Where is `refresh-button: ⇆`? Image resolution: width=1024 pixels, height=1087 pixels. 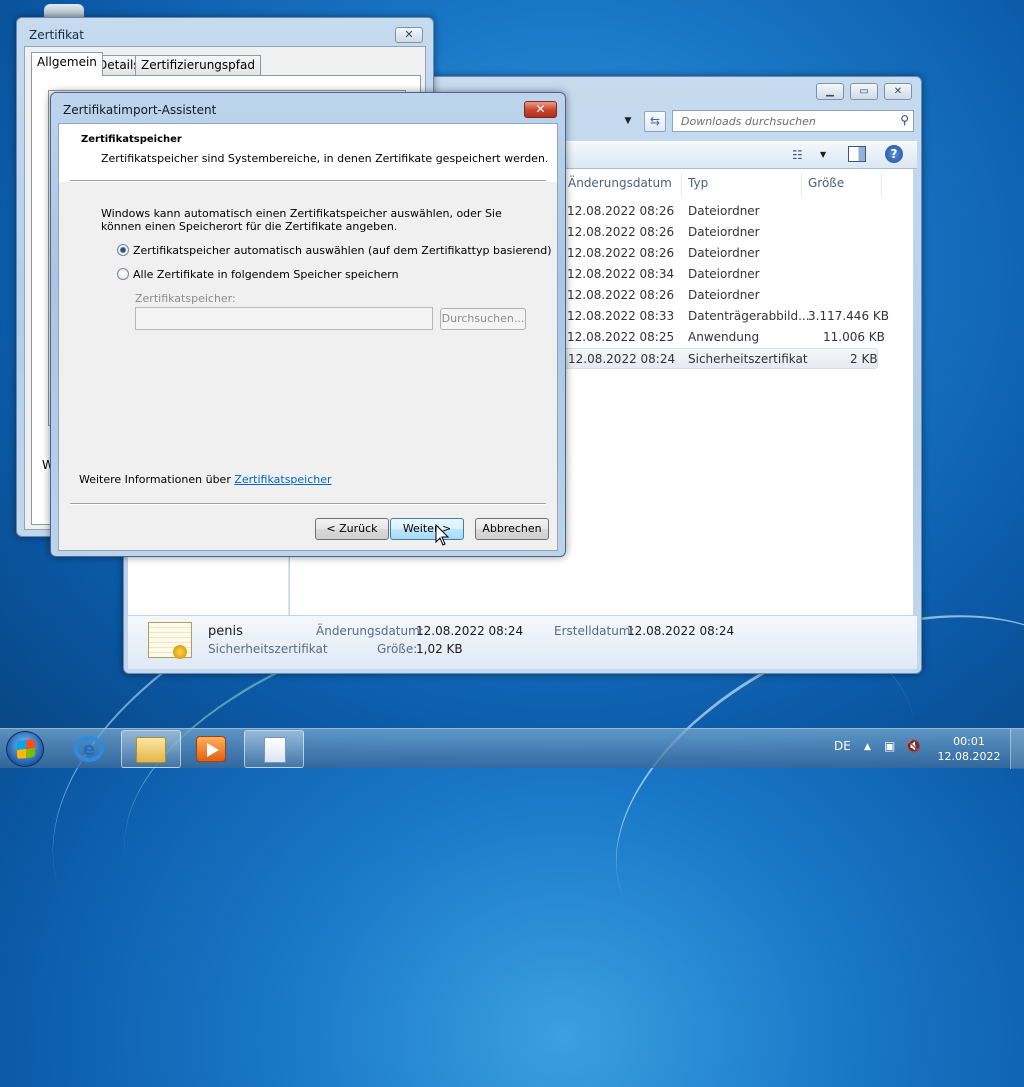
refresh-button: ⇆ is located at coordinates (655, 121).